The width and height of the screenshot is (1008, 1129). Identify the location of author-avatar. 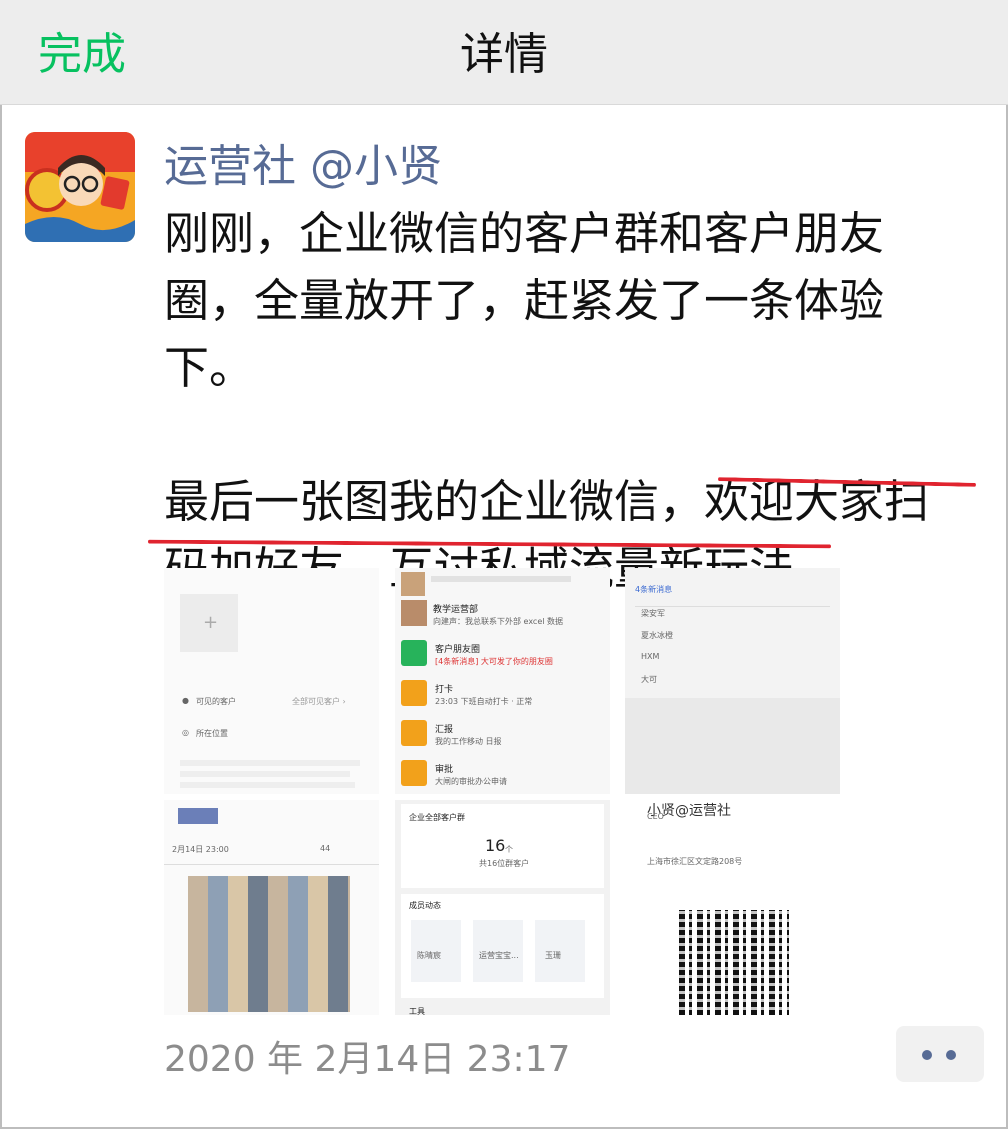
(80, 187).